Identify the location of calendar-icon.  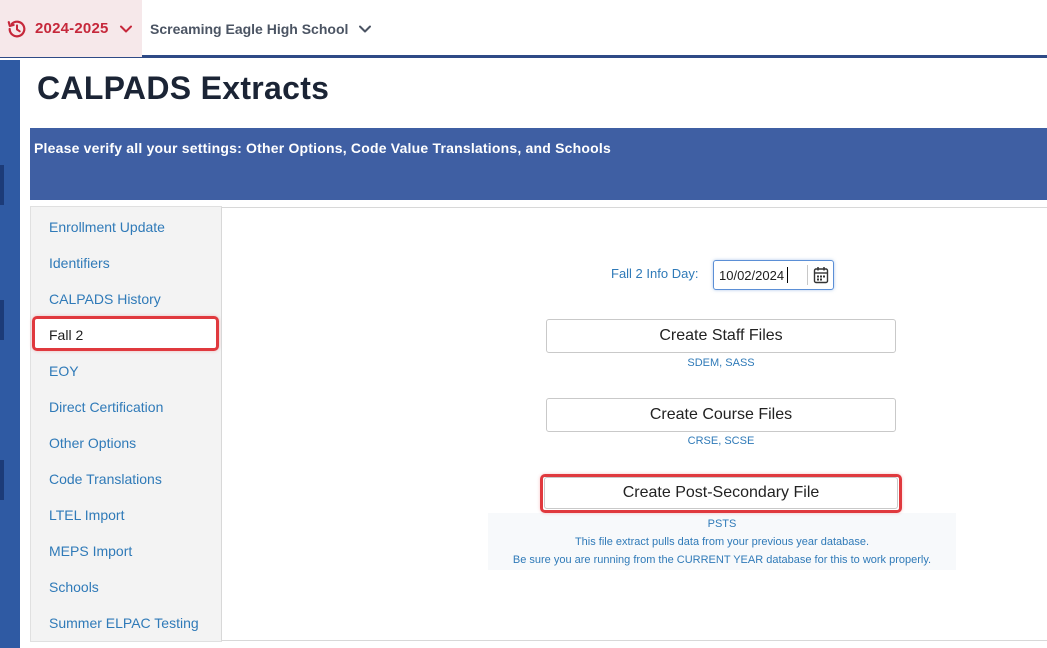
(821, 275).